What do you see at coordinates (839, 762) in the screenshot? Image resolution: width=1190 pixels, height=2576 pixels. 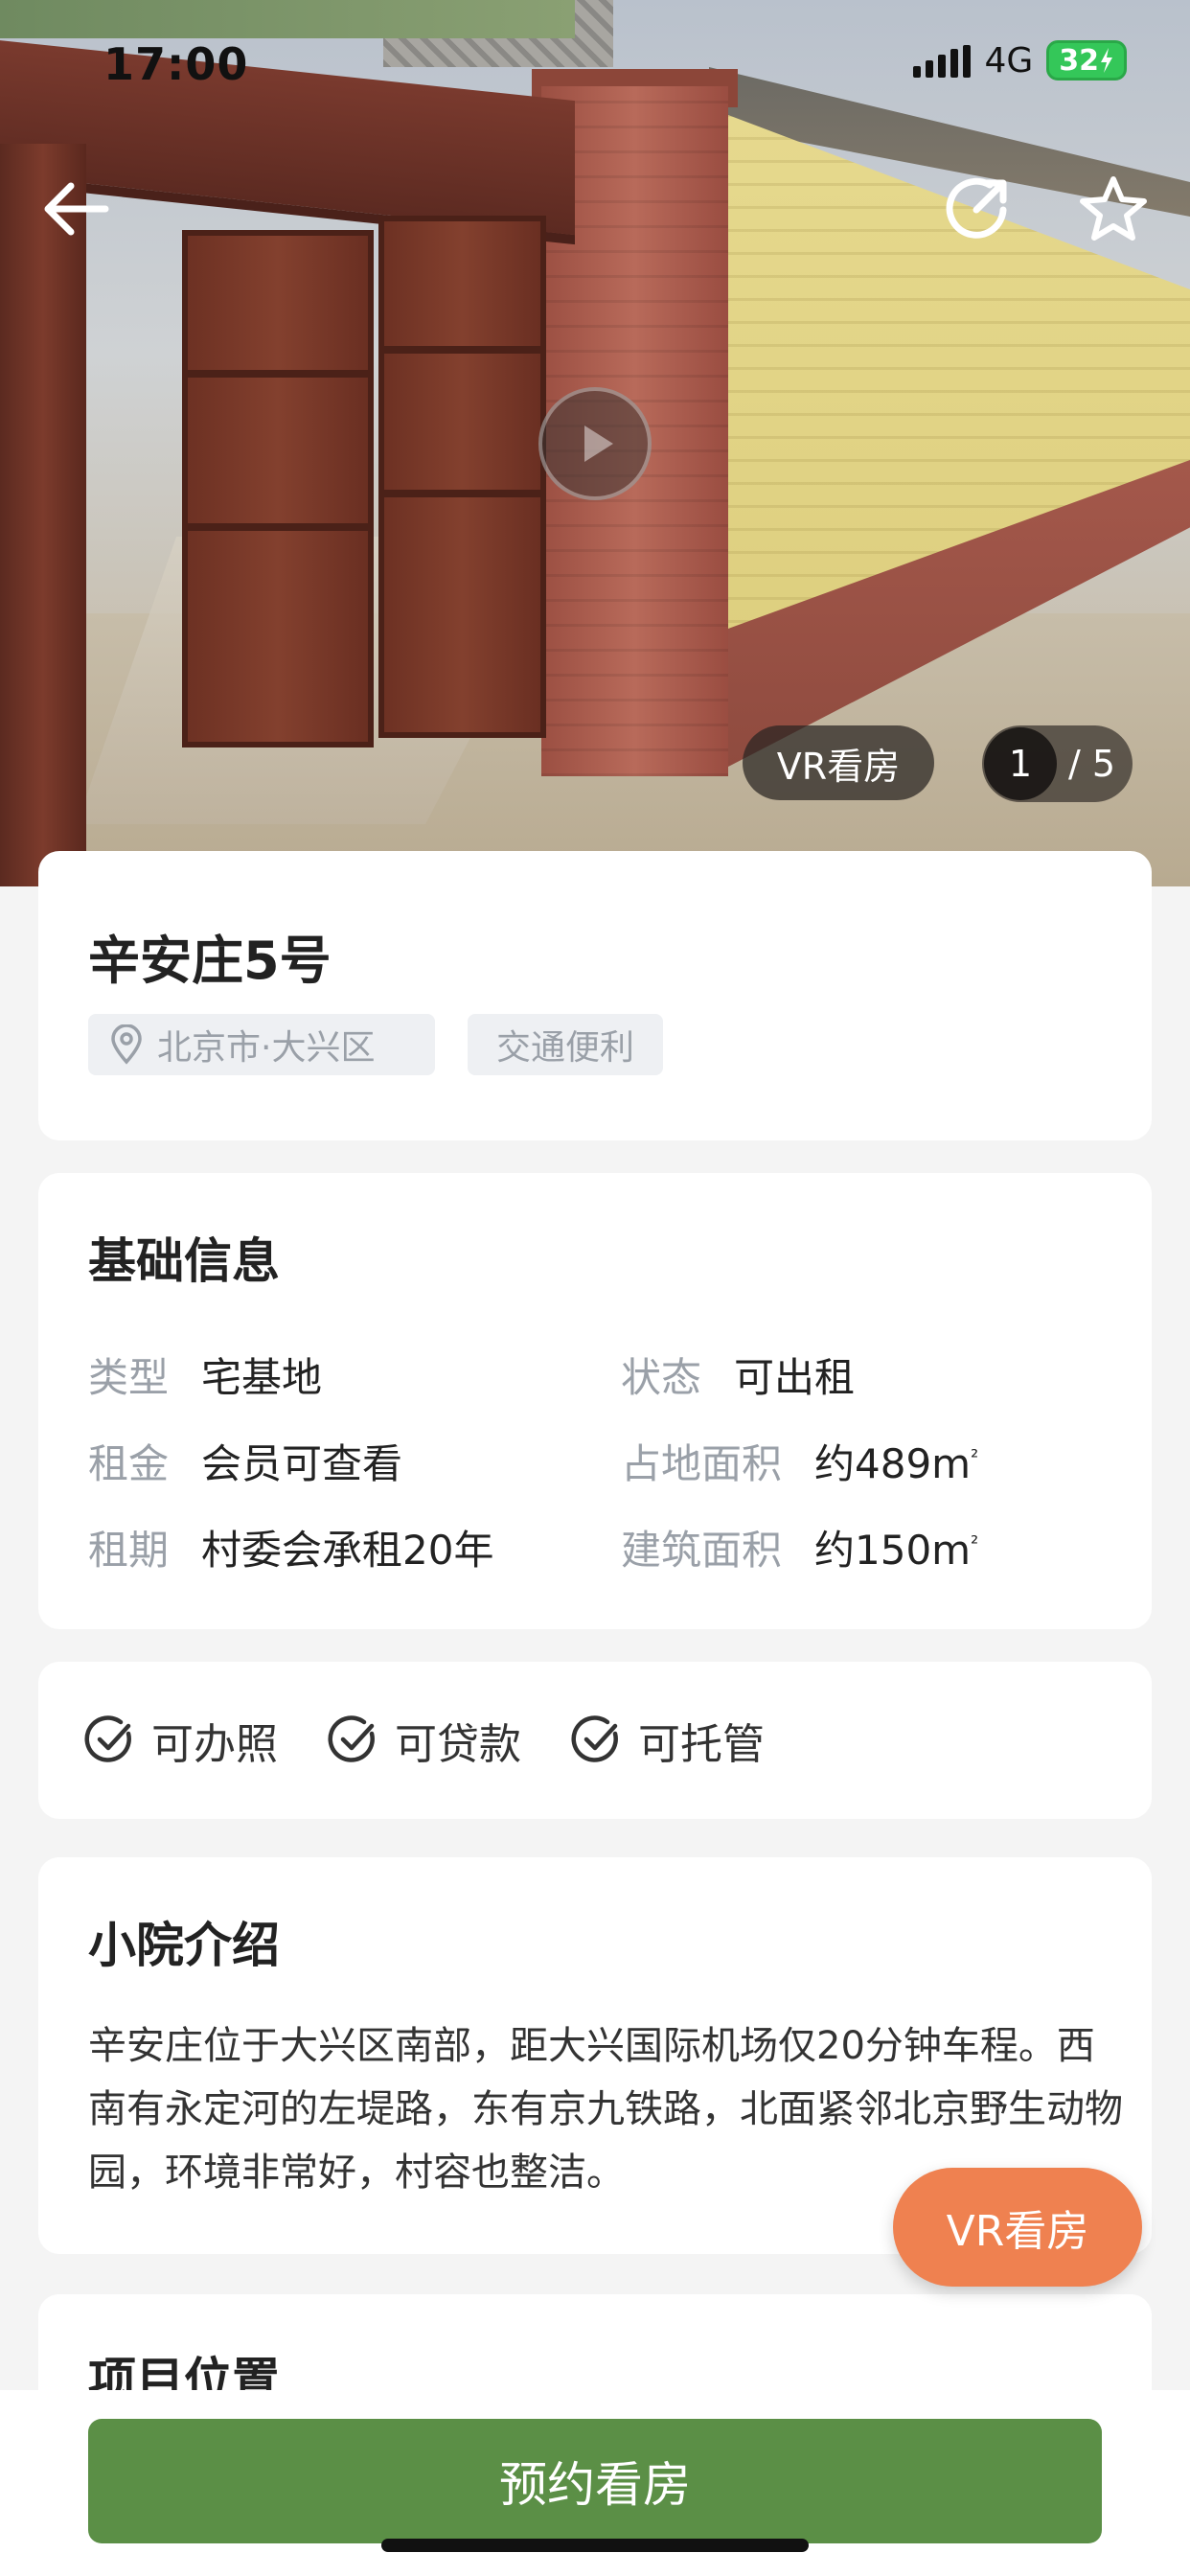 I see `vr-tour-chip: VR看房` at bounding box center [839, 762].